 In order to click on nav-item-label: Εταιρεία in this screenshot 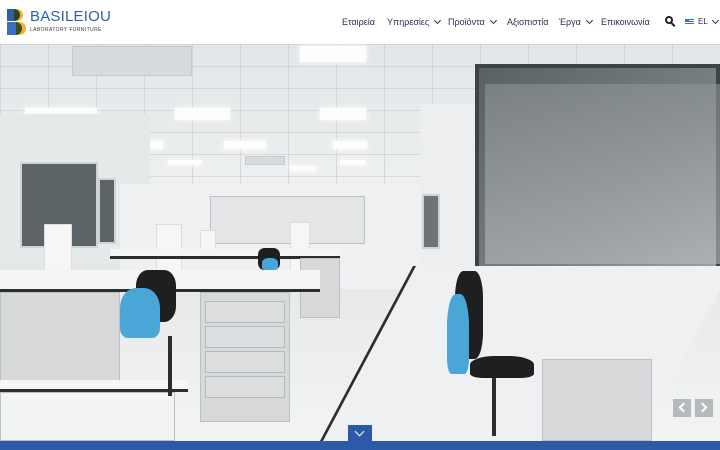, I will do `click(358, 22)`.